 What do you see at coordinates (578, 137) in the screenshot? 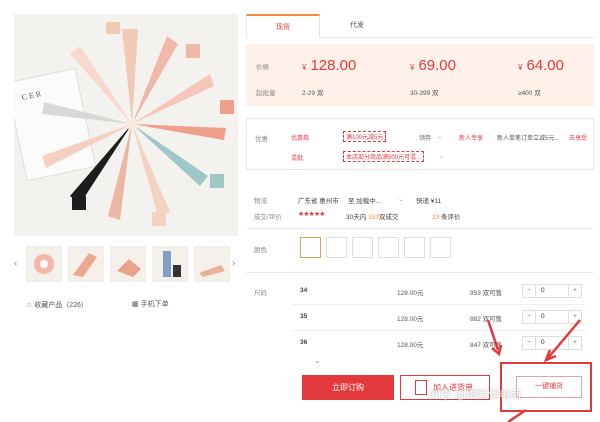
I see `newbie-link: 去享受` at bounding box center [578, 137].